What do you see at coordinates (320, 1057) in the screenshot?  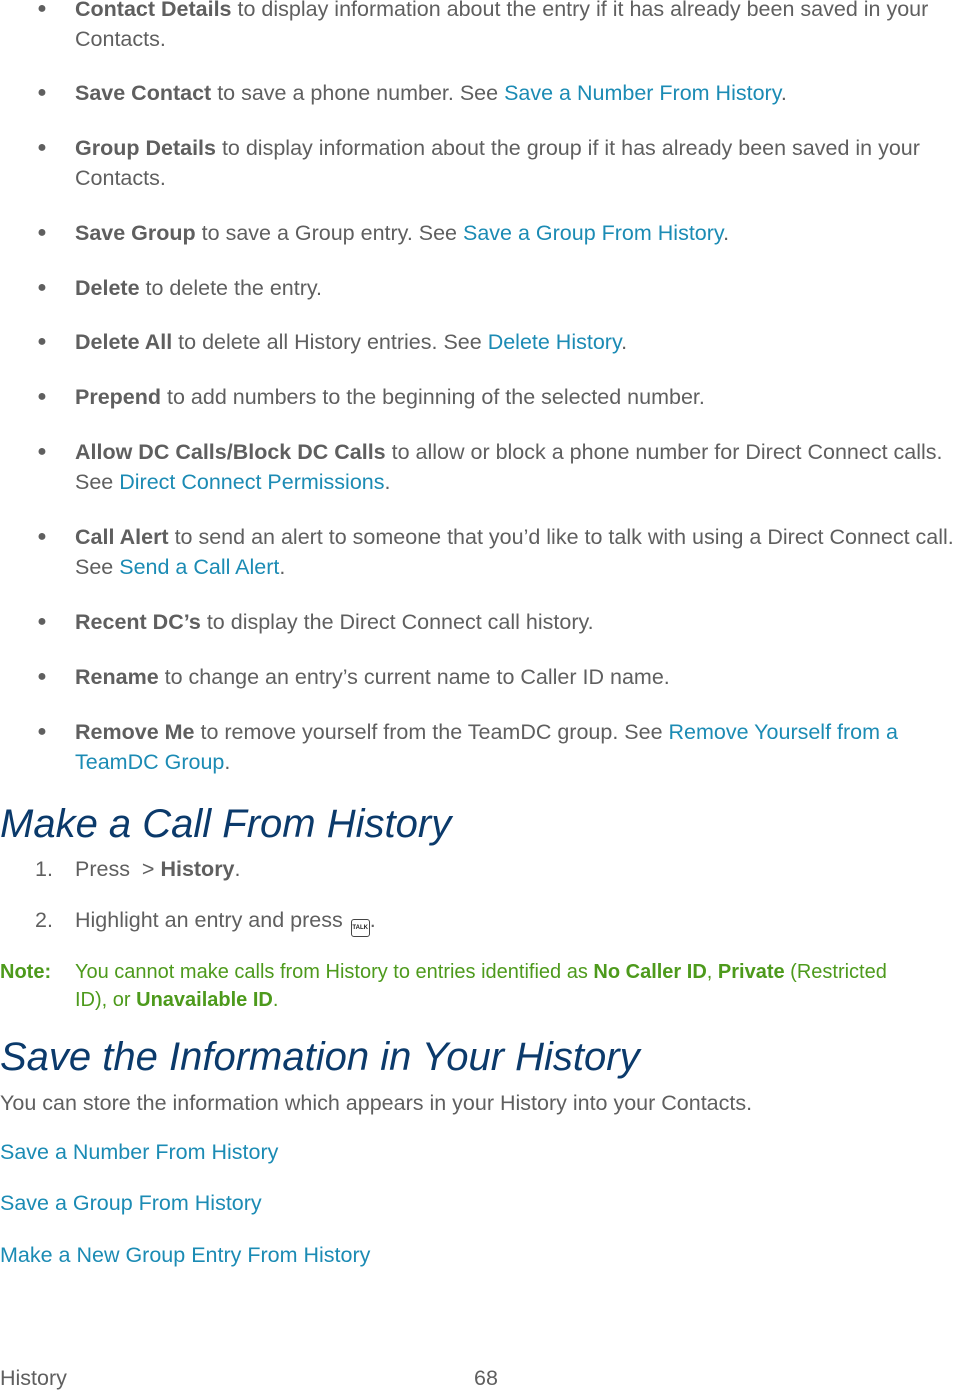 I see `section-heading-save-info: Save the Information in Your History` at bounding box center [320, 1057].